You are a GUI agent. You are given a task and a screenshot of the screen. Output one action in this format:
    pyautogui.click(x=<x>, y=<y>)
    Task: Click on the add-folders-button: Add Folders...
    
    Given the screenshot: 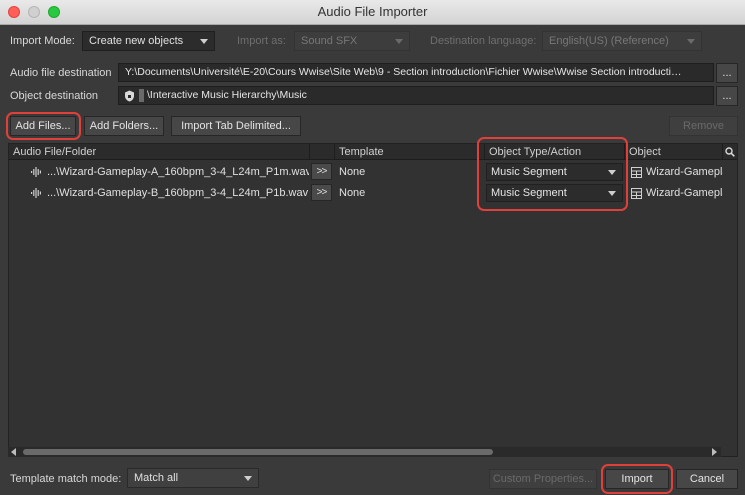 What is the action you would take?
    pyautogui.click(x=124, y=126)
    